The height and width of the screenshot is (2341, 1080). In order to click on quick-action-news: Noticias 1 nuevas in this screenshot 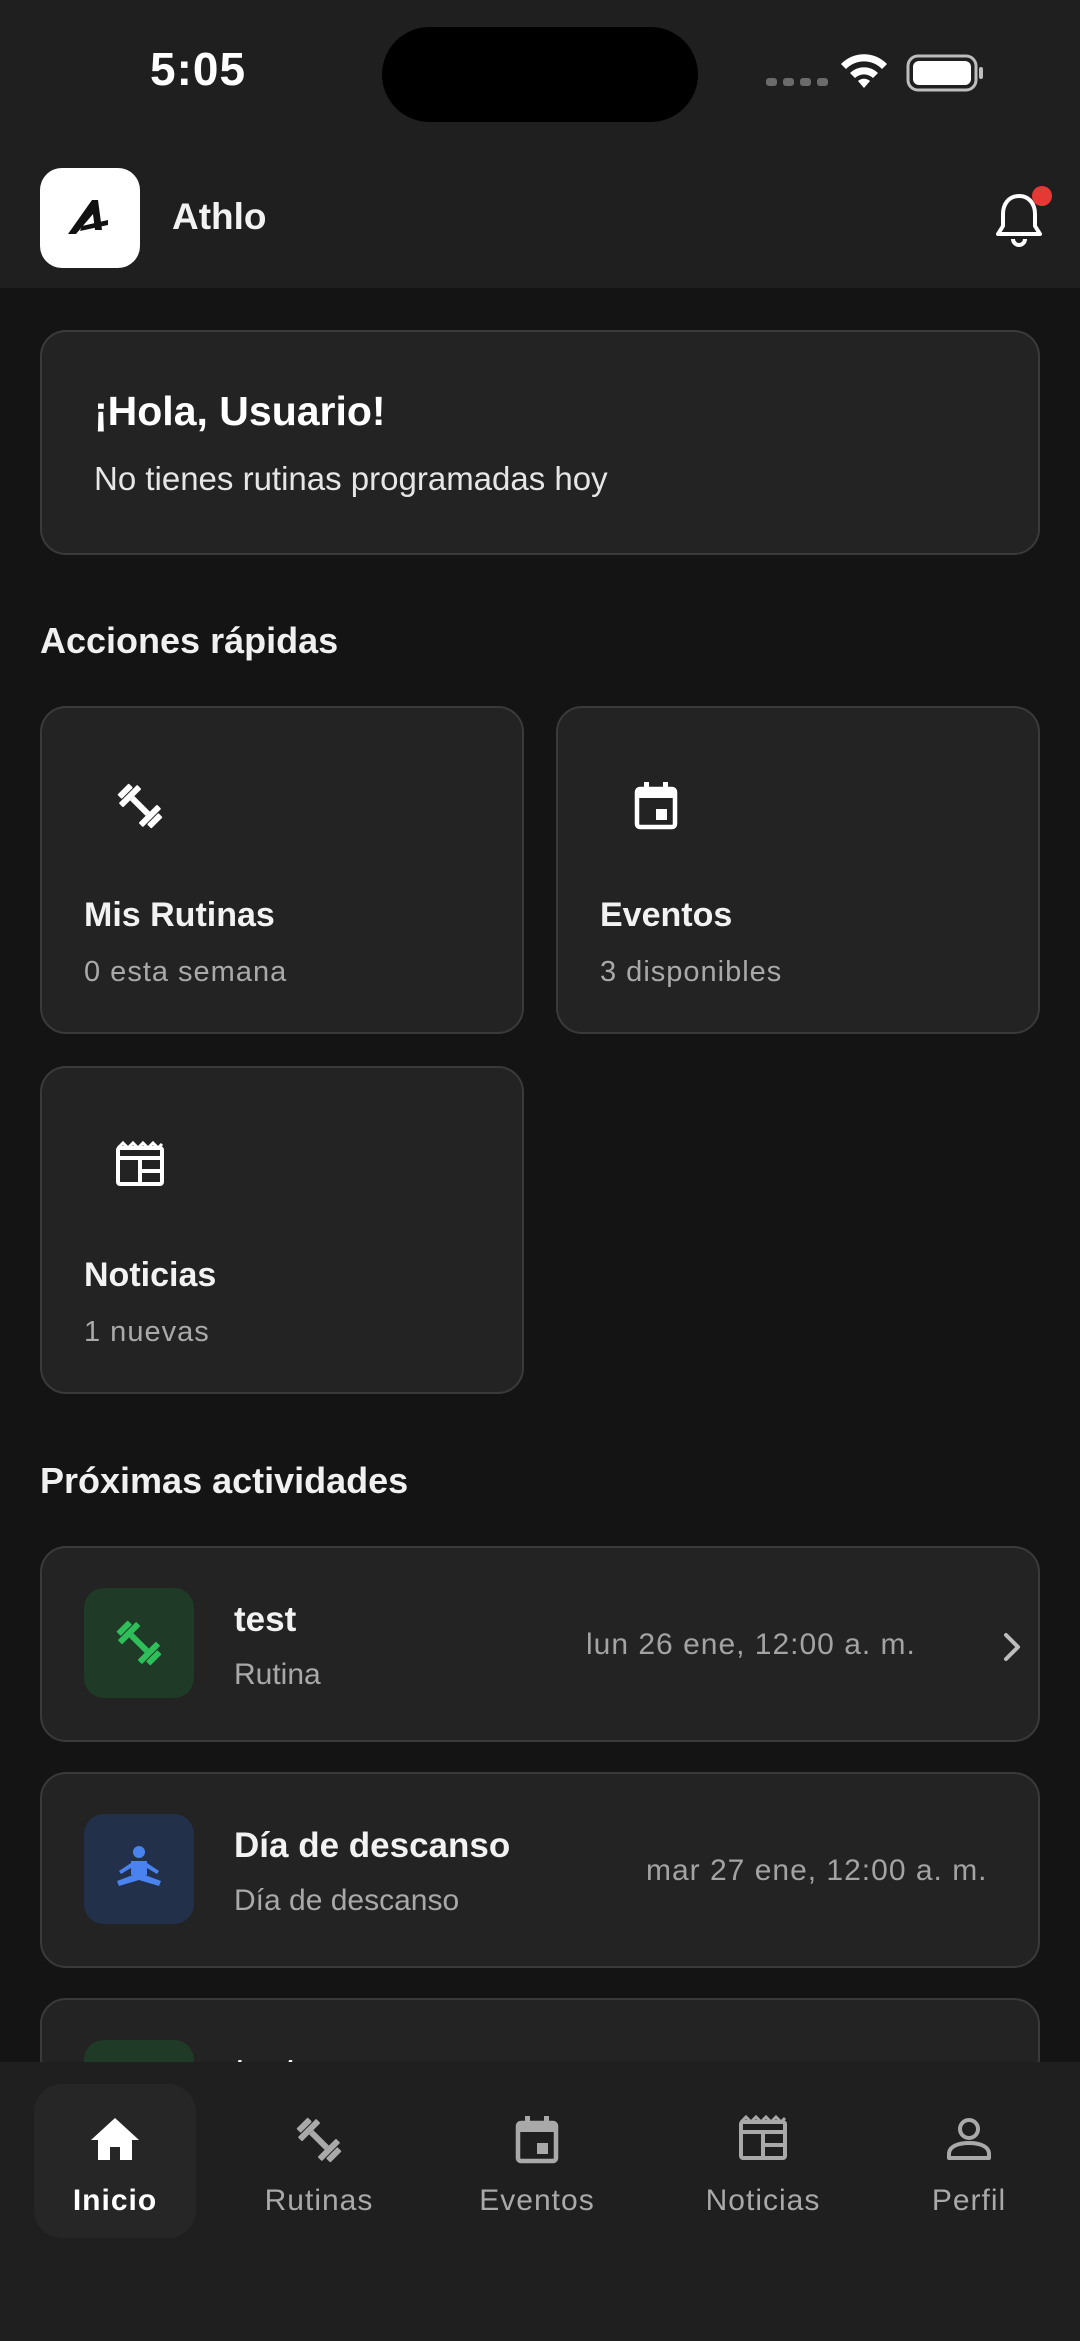, I will do `click(282, 1230)`.